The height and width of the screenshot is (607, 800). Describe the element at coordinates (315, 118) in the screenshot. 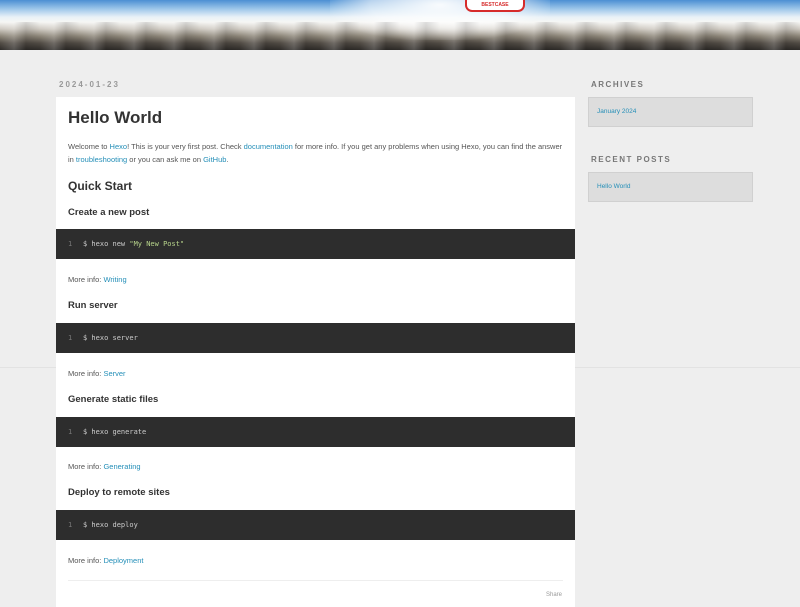

I see `article-title: Hello World` at that location.